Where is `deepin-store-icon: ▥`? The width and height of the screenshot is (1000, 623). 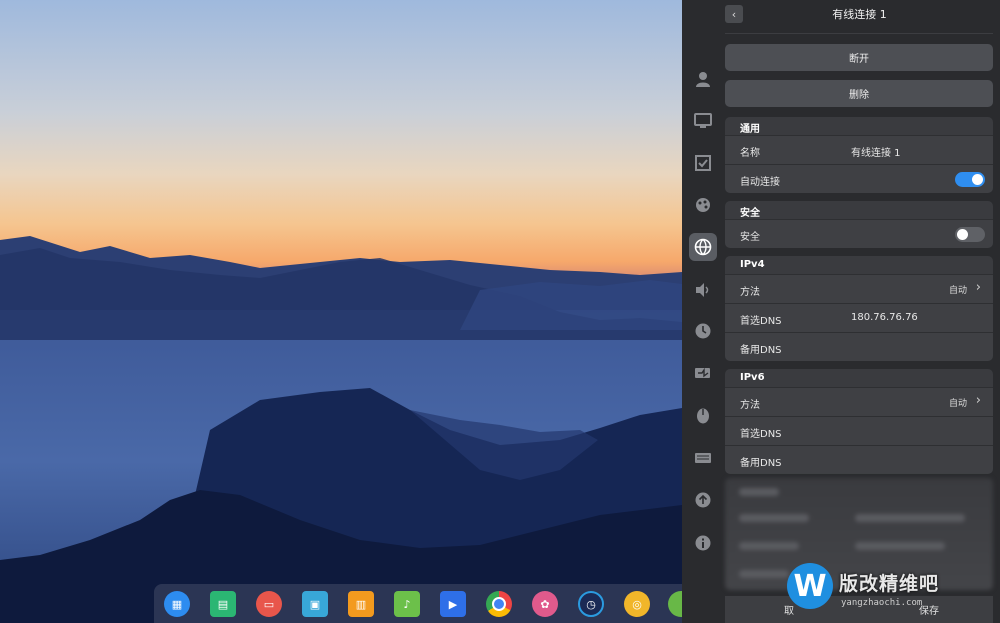 deepin-store-icon: ▥ is located at coordinates (361, 604).